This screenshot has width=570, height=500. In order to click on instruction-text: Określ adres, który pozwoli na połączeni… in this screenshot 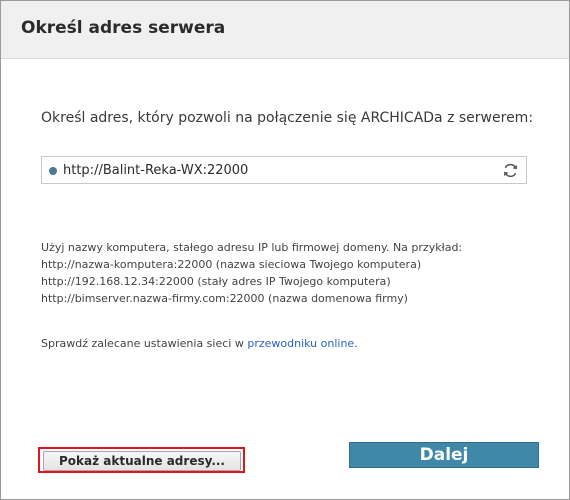, I will do `click(287, 118)`.